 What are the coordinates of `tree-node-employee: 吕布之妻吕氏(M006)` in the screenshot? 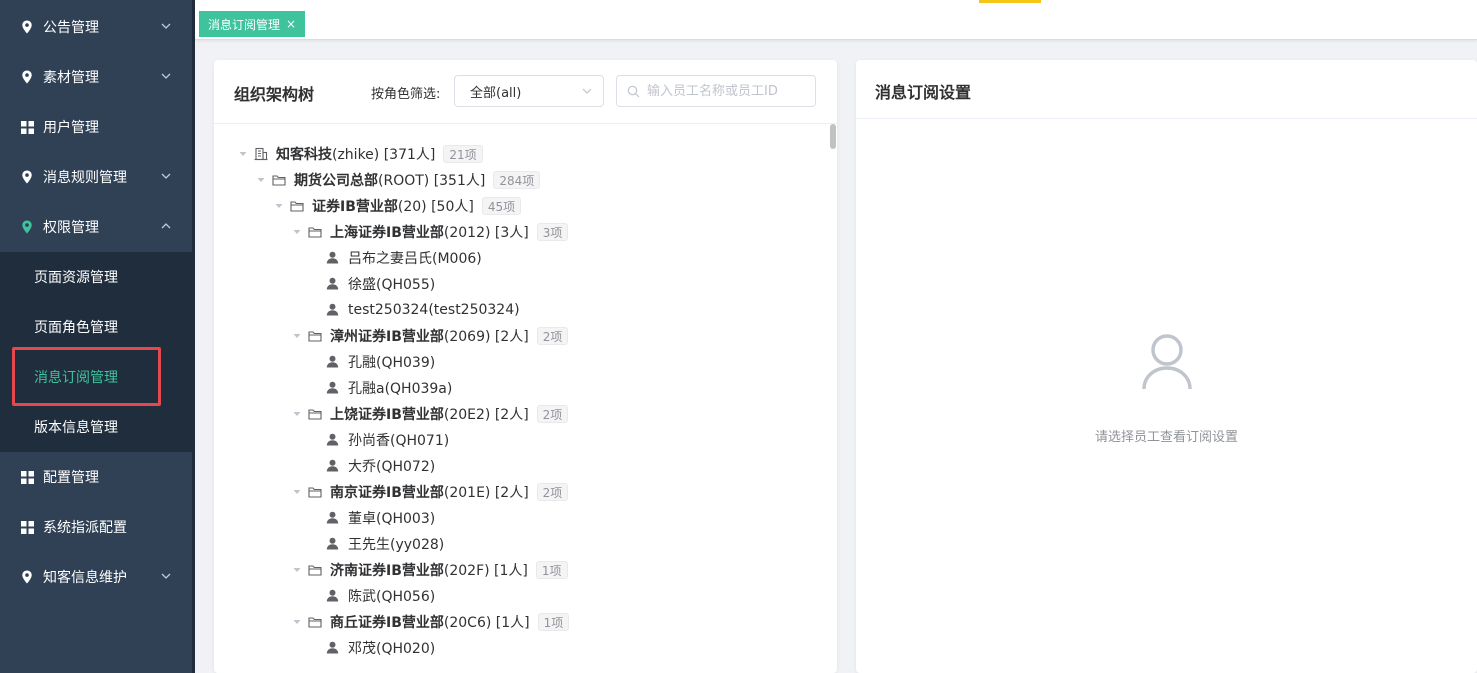 It's located at (404, 258).